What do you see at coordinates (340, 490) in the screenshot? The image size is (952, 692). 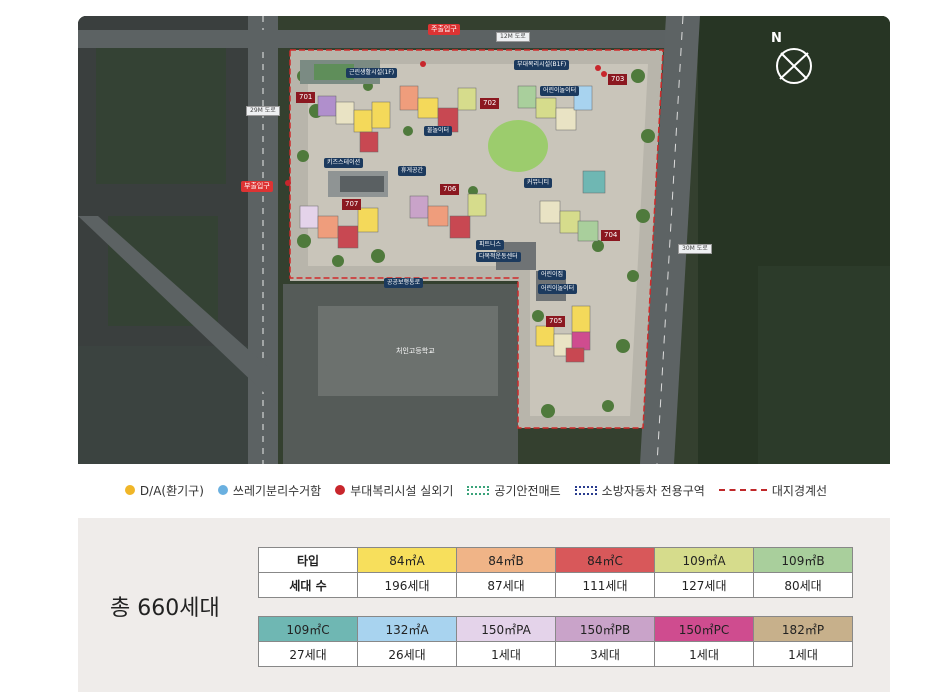 I see `legend-outdoor-unit-dot` at bounding box center [340, 490].